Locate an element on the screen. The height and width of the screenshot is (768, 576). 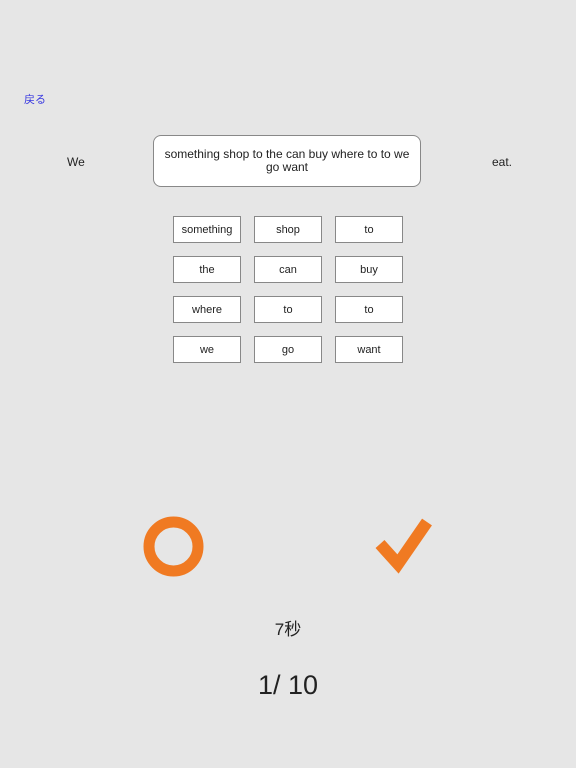
word-choice: can is located at coordinates (288, 269).